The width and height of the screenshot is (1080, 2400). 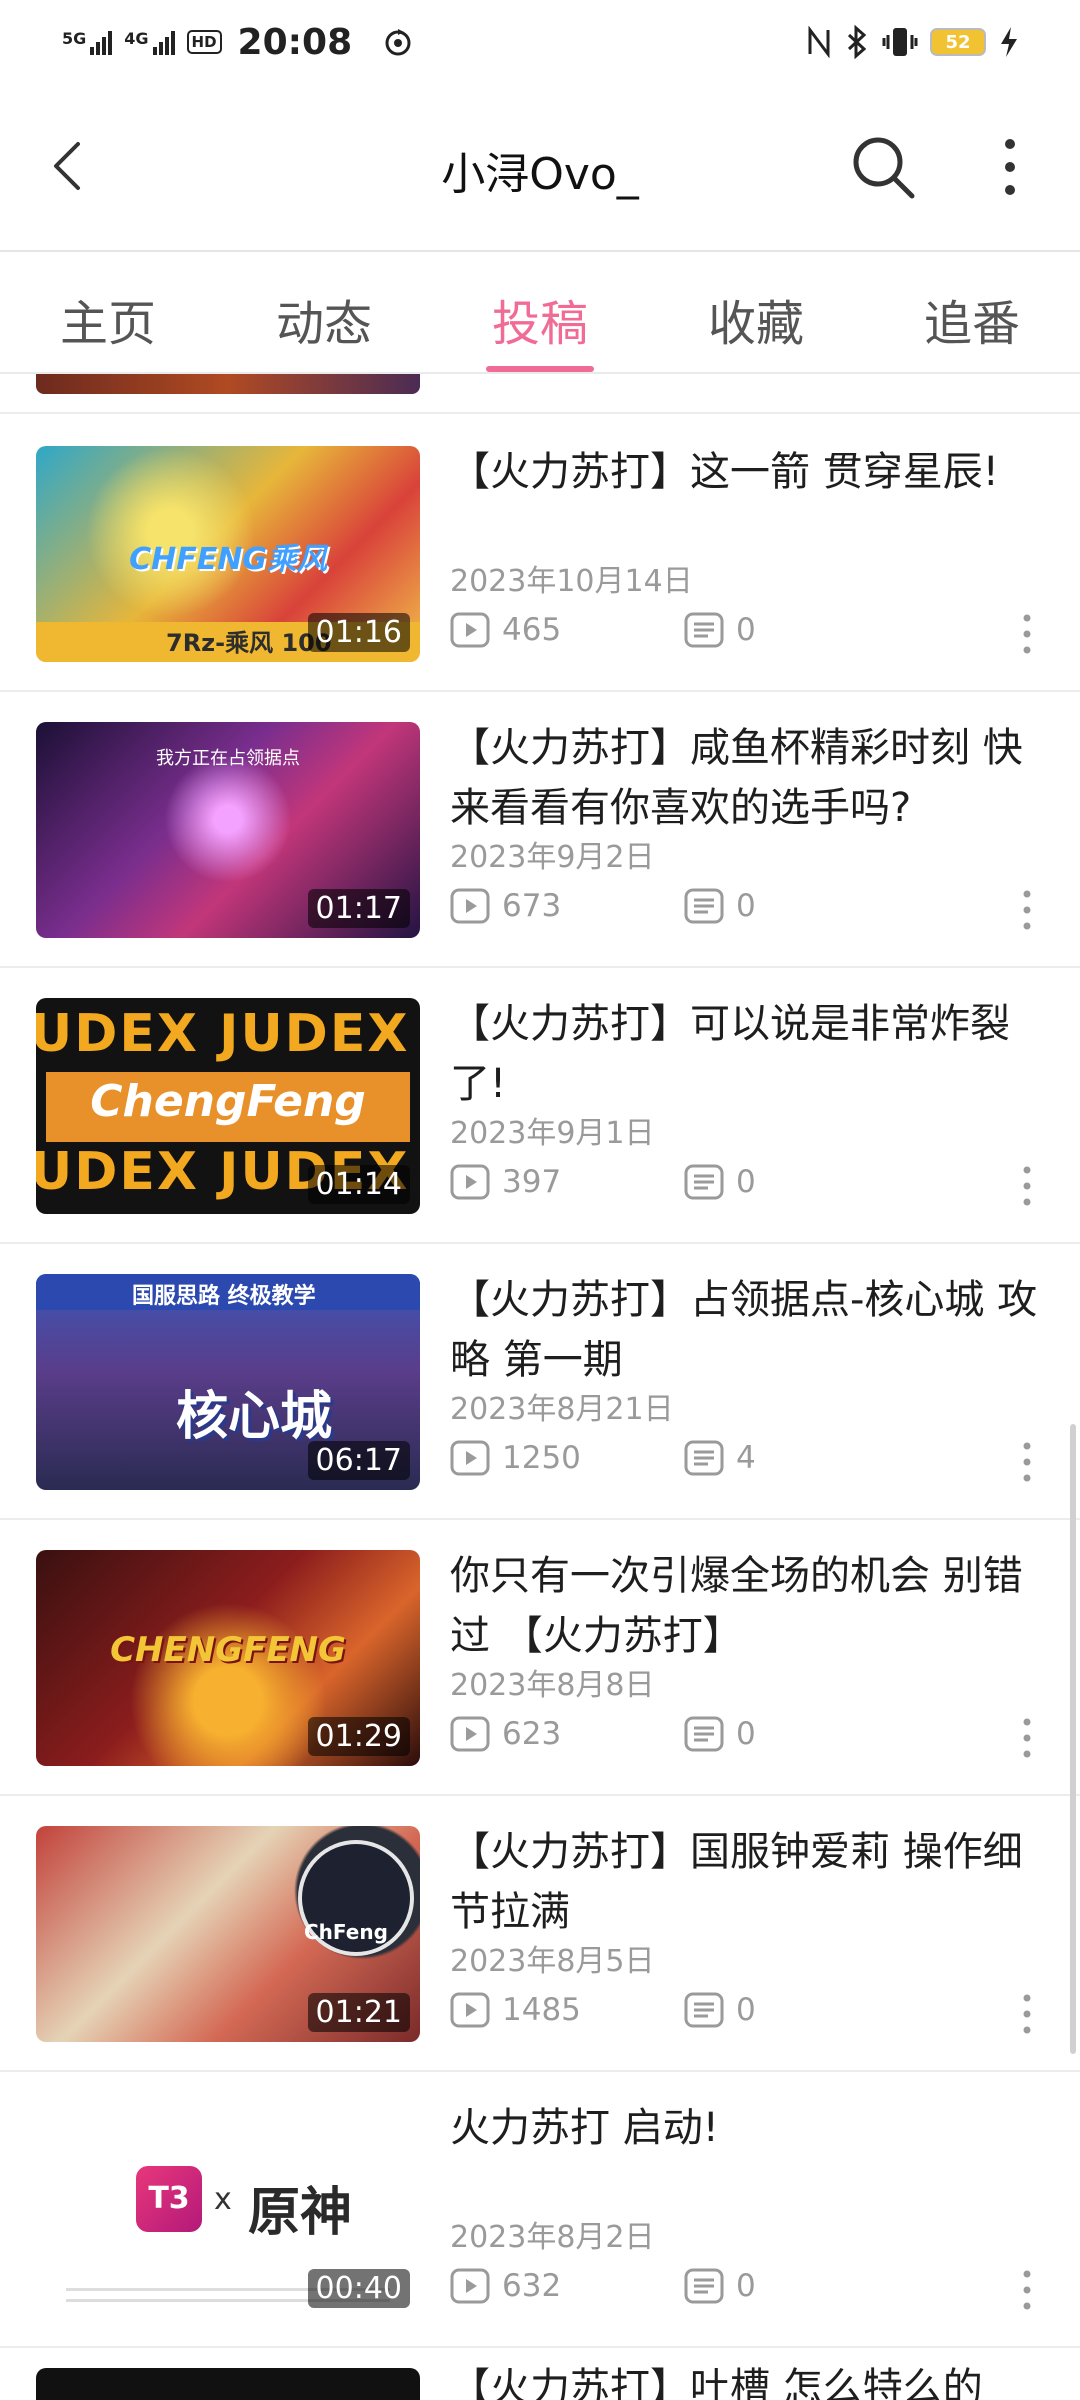 I want to click on tab-dynamic: 动态, so click(x=324, y=312).